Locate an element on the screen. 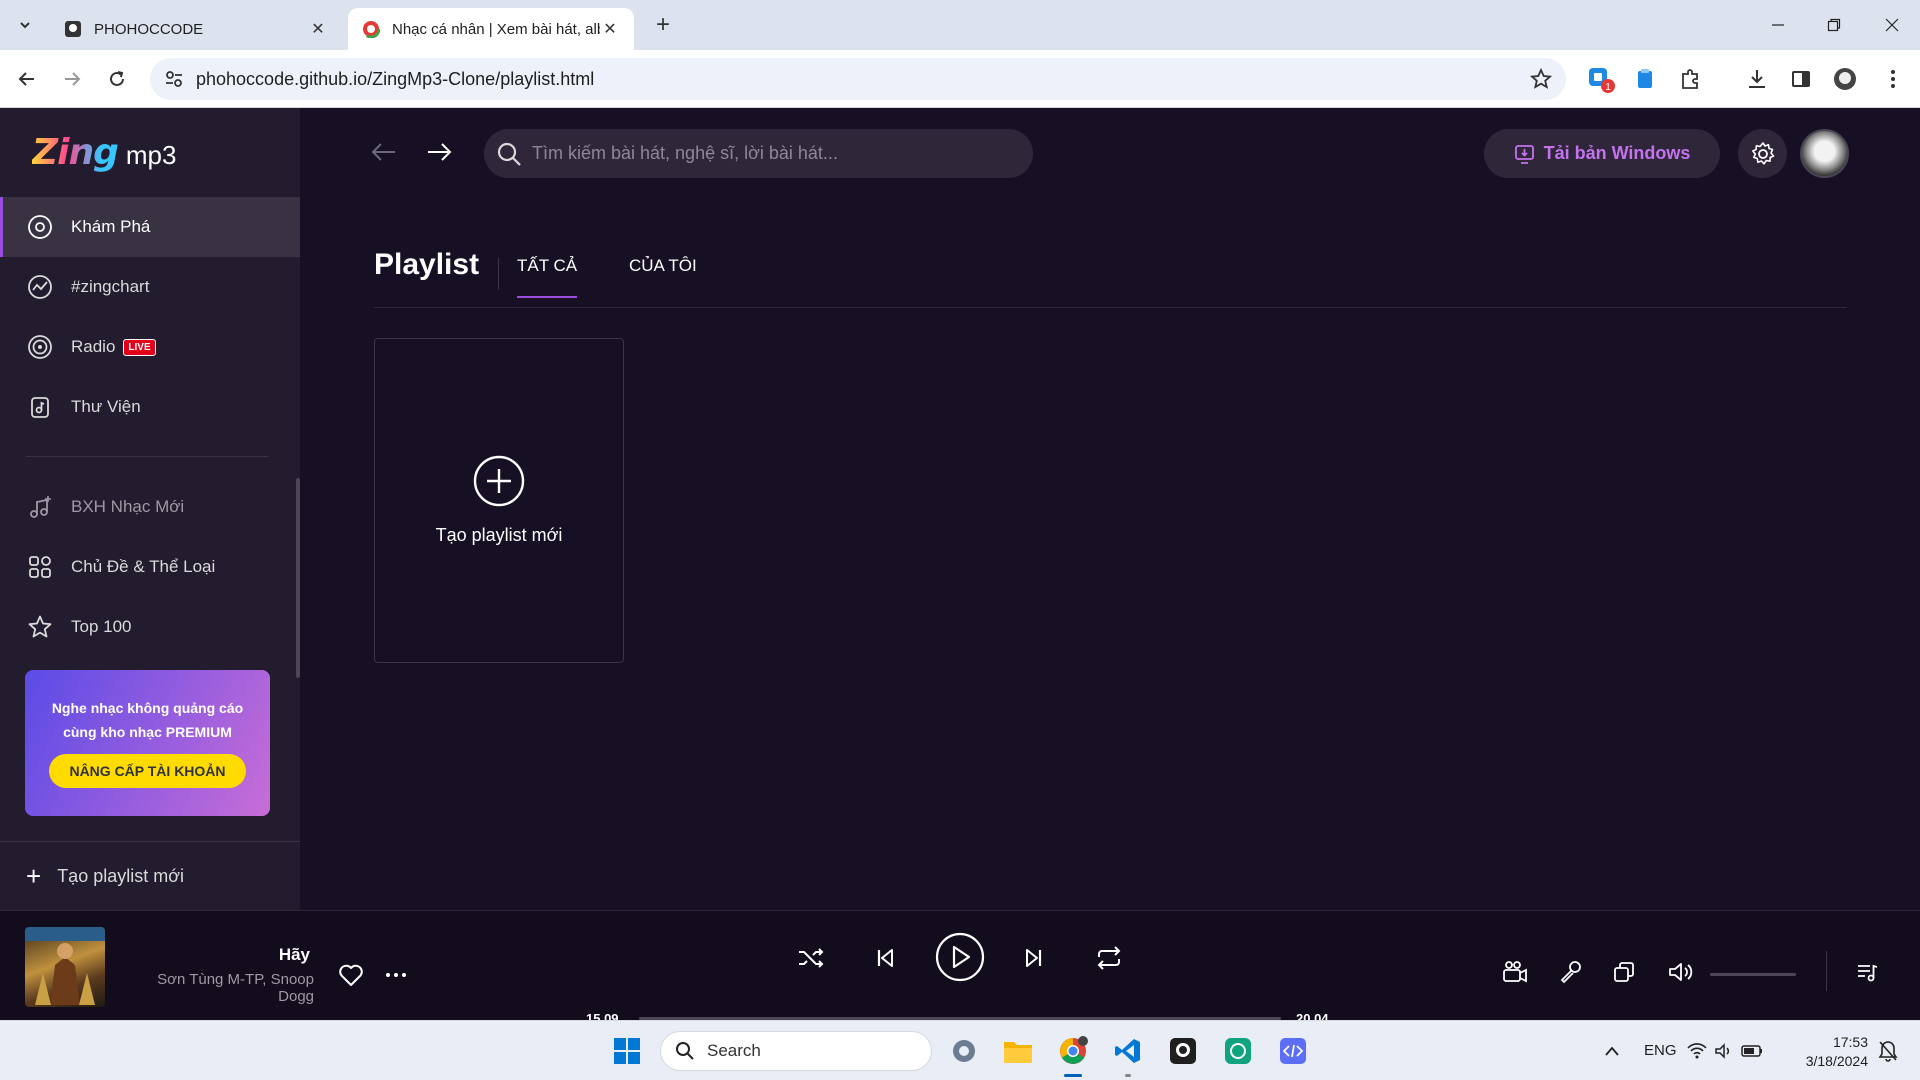 The image size is (1920, 1080). forward-button is located at coordinates (72, 79).